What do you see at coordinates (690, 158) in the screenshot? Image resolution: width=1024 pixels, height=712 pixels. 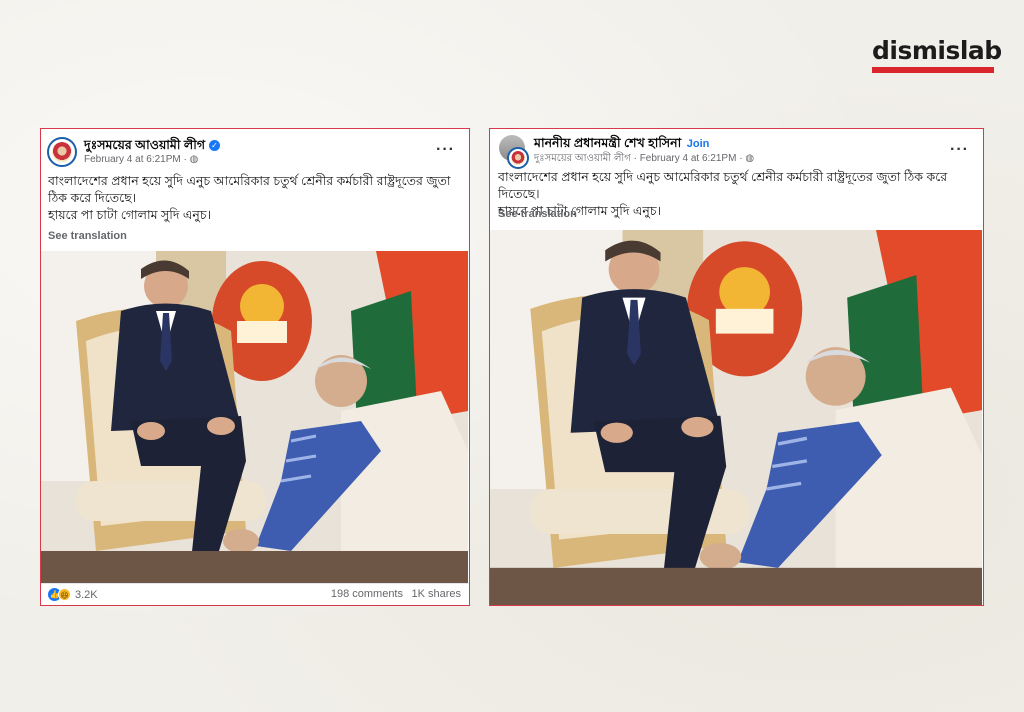 I see `post-timestamp: · February 4 at 6:21PM ·` at bounding box center [690, 158].